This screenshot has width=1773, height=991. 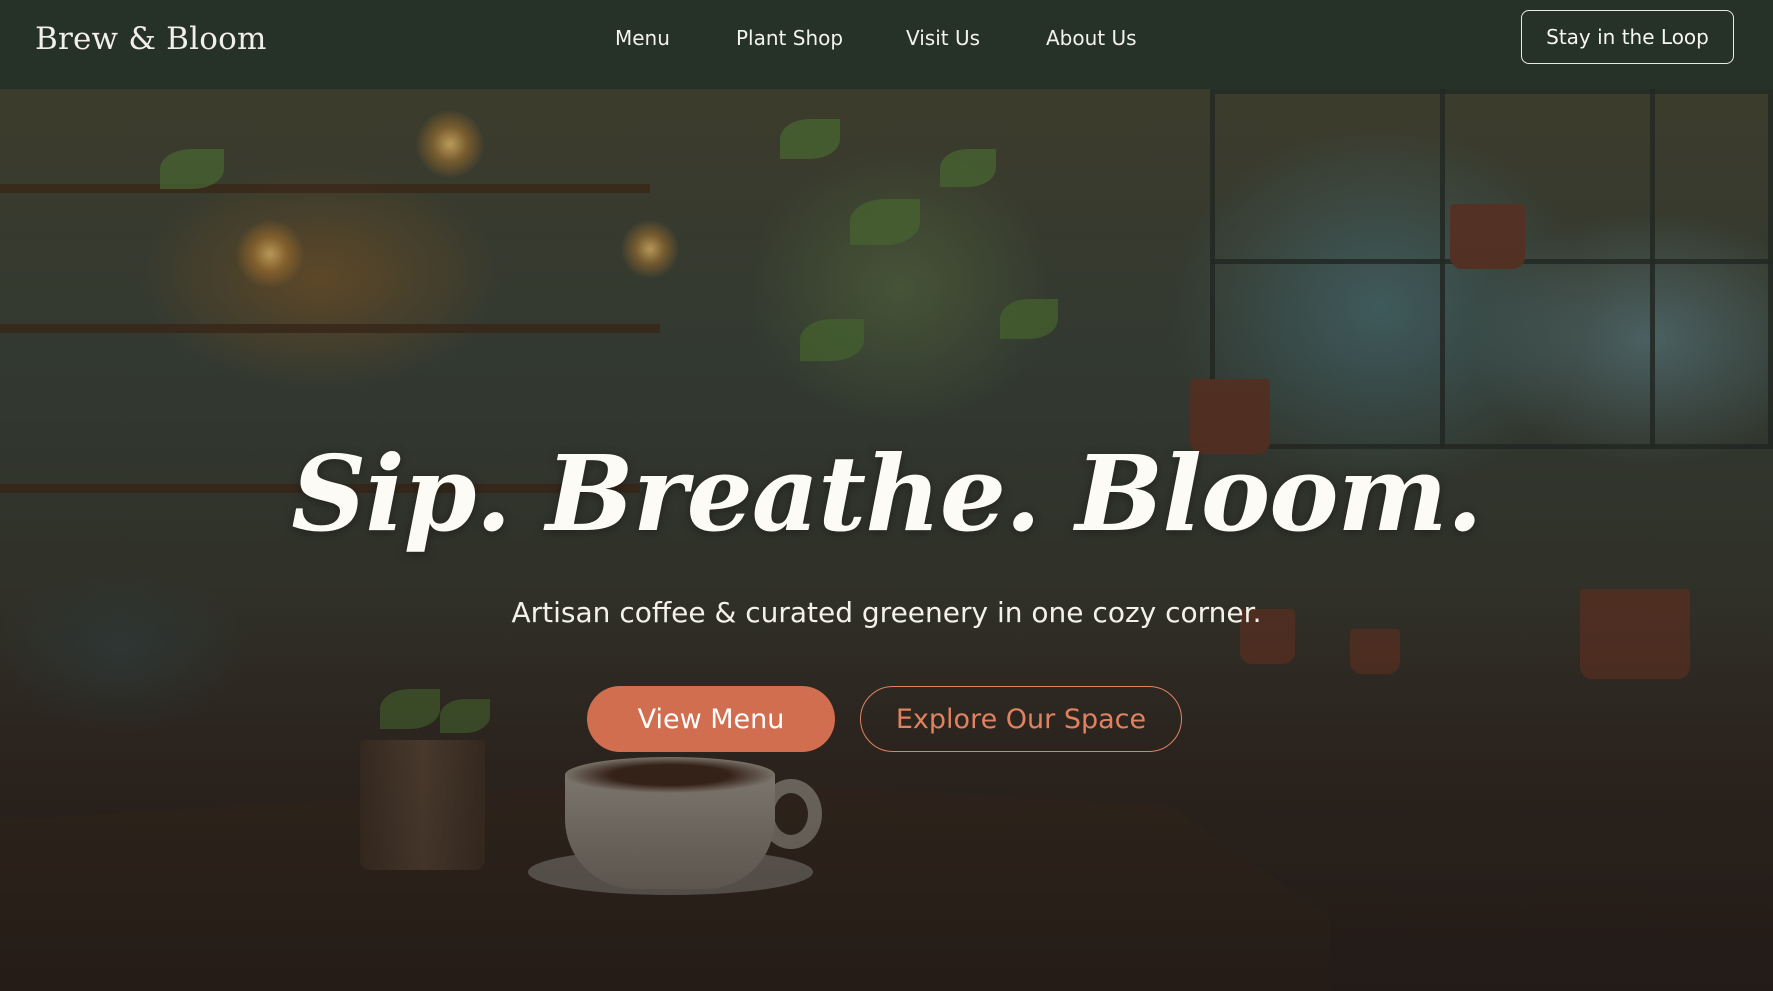 I want to click on newsletter-button: Stay in the Loop, so click(x=1627, y=37).